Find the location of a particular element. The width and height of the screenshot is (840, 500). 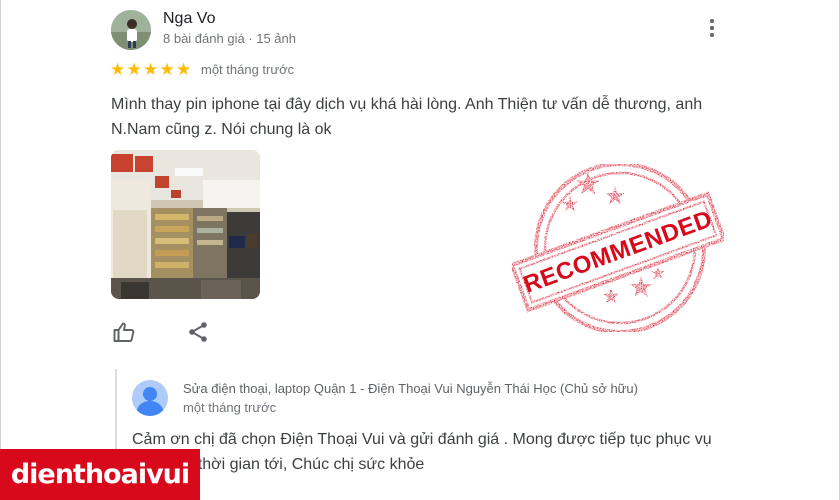

review-date: một tháng trước is located at coordinates (248, 69).